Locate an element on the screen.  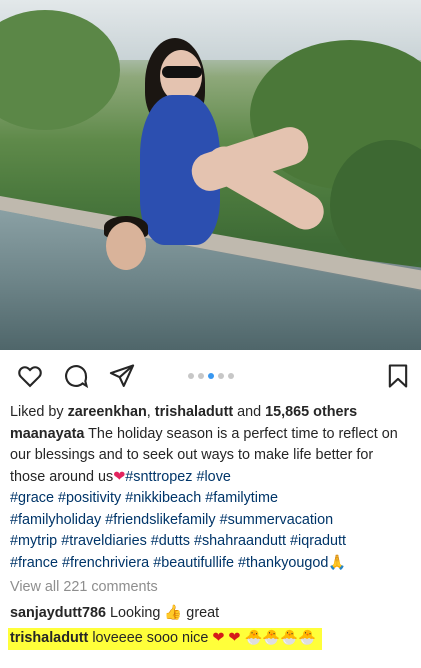
liked-user-link: trishaladutt is located at coordinates (194, 412).